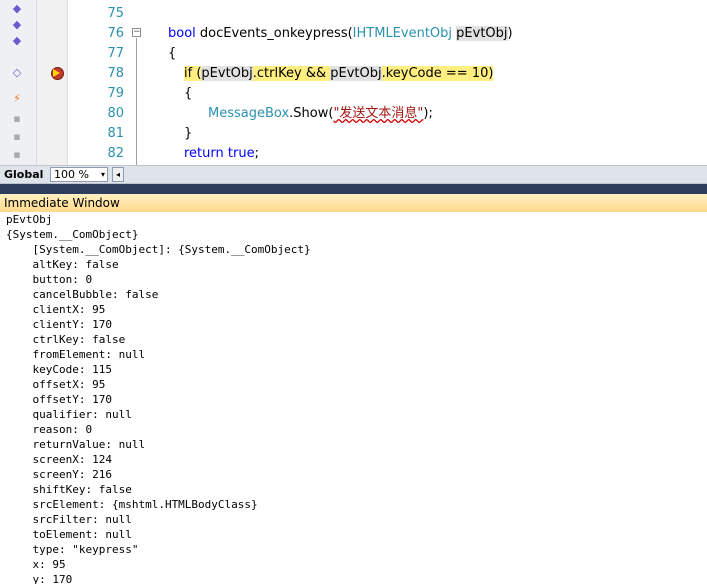 The width and height of the screenshot is (707, 584). I want to click on code-token: ), so click(510, 33).